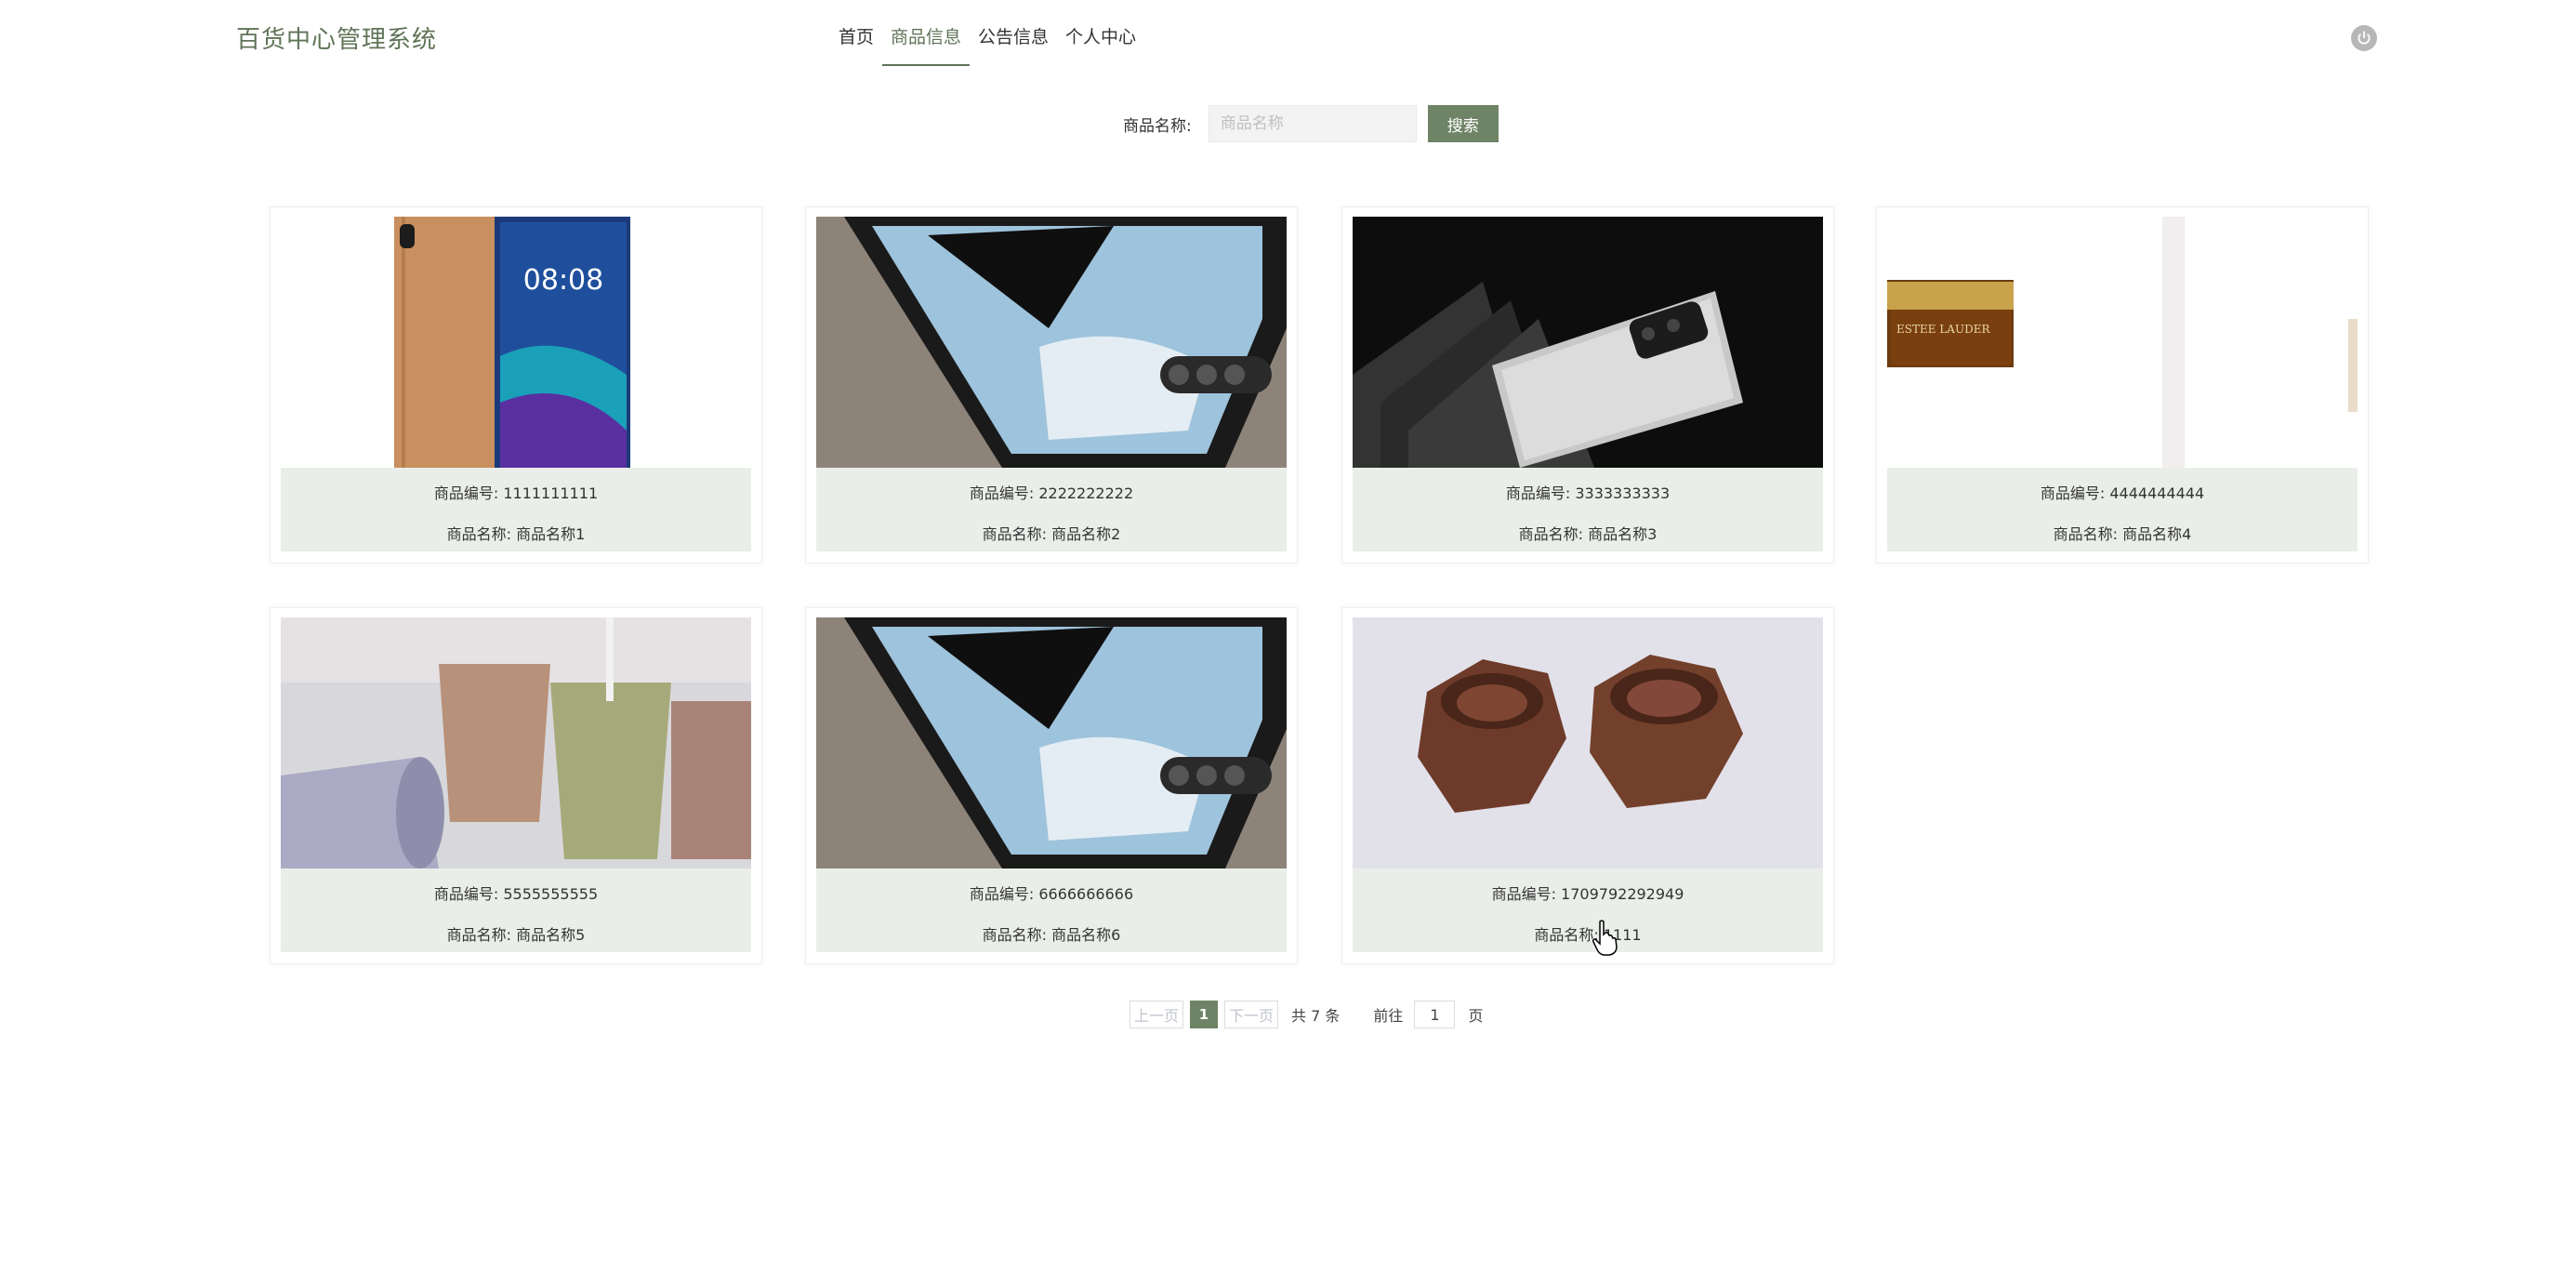 This screenshot has width=2576, height=1273. What do you see at coordinates (516, 342) in the screenshot?
I see `product-image: 08:08` at bounding box center [516, 342].